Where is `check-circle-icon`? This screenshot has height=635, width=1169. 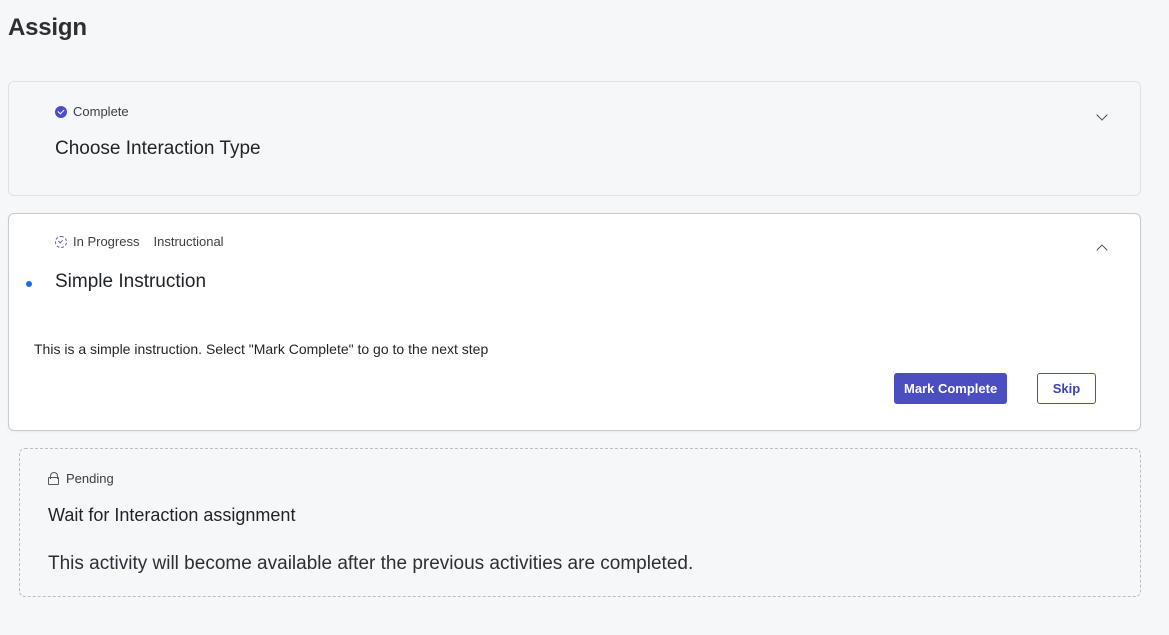 check-circle-icon is located at coordinates (61, 111).